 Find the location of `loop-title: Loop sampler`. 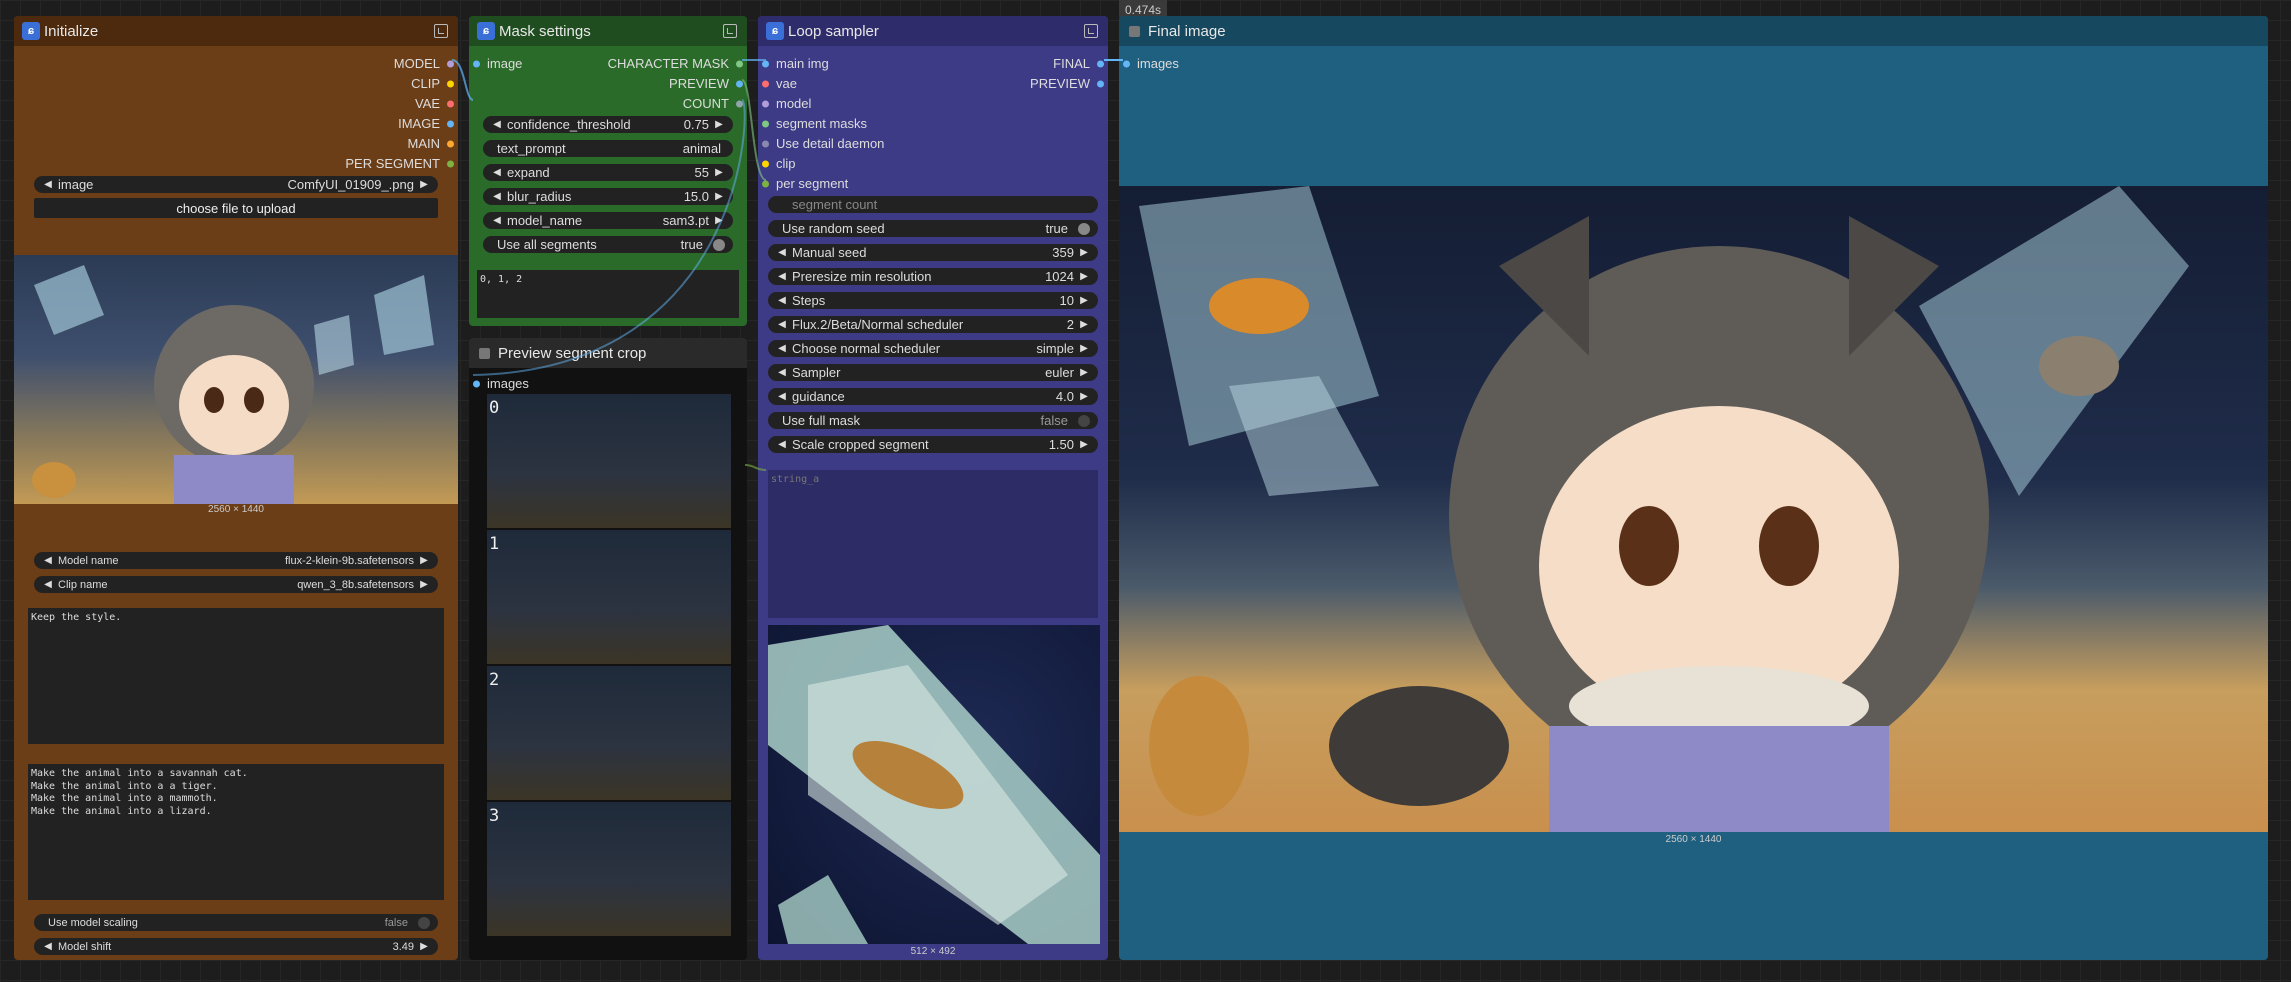

loop-title: Loop sampler is located at coordinates (833, 31).